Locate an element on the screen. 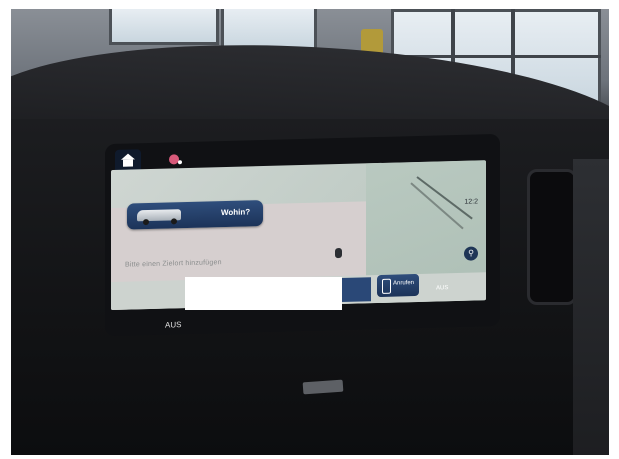  map-marker-icon is located at coordinates (338, 253).